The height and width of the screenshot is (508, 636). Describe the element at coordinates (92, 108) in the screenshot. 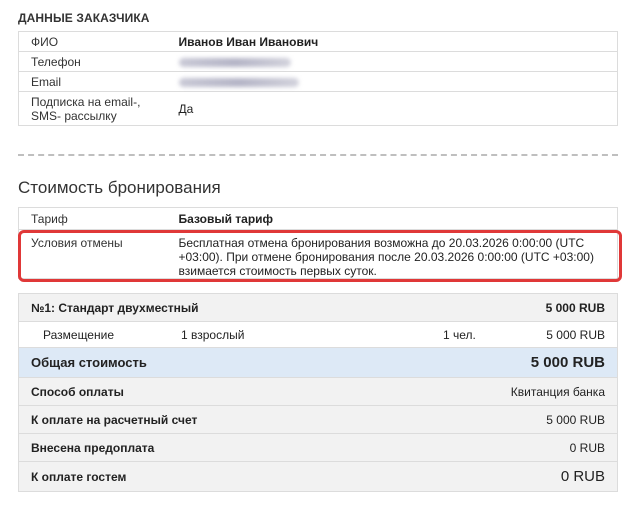

I see `subscription-label: Подписка на email-, SMS- рассылку` at that location.